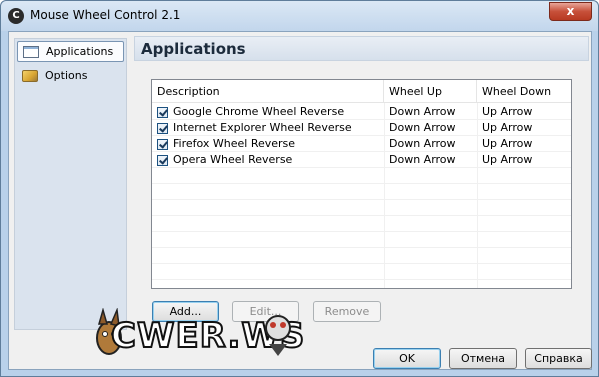 The height and width of the screenshot is (377, 599). Describe the element at coordinates (268, 91) in the screenshot. I see `column-header-description: Description` at that location.